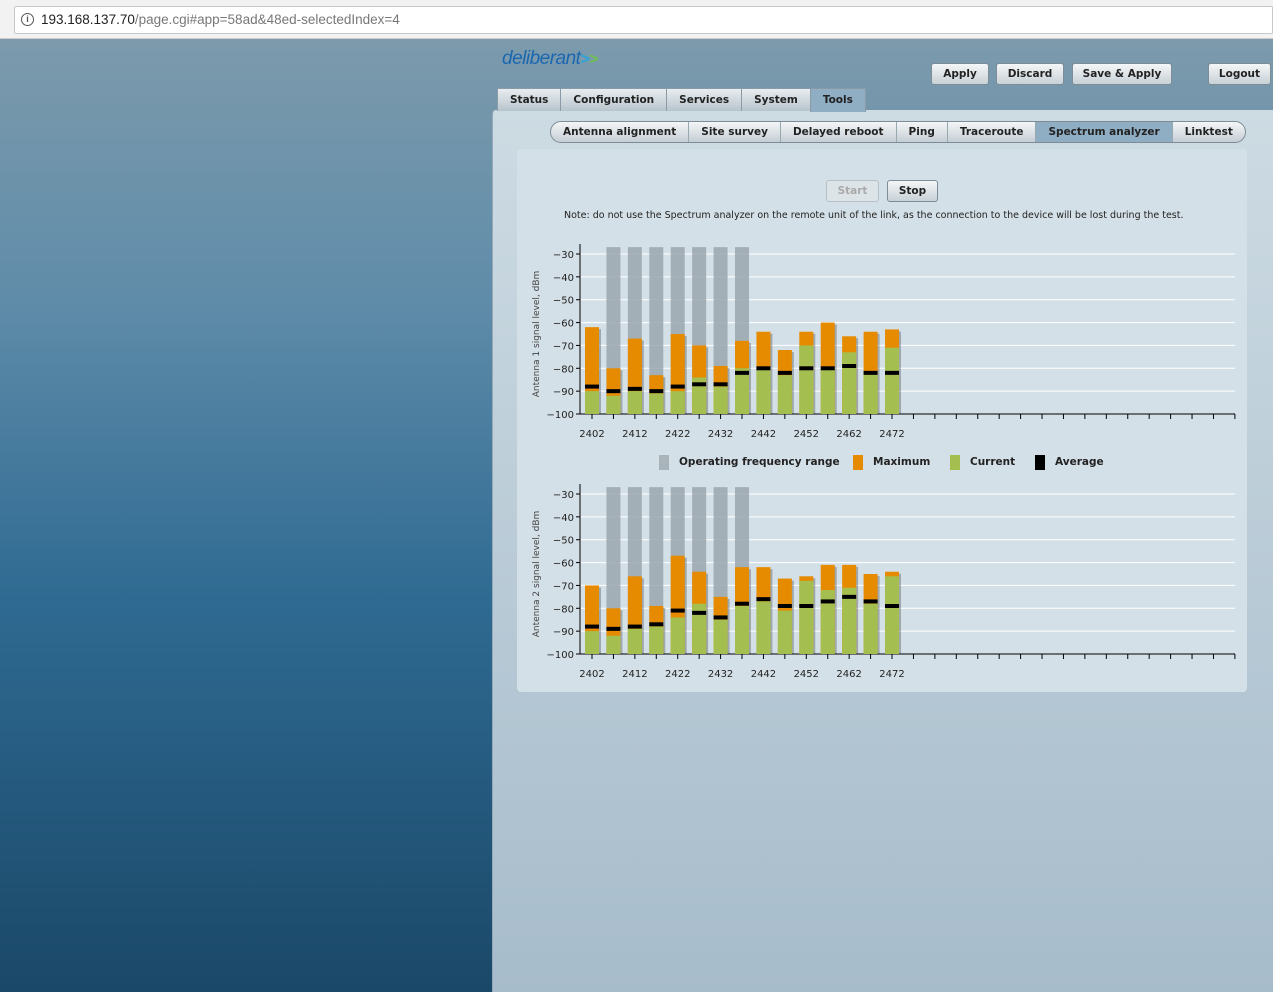  Describe the element at coordinates (960, 74) in the screenshot. I see `apply-button: Apply` at that location.